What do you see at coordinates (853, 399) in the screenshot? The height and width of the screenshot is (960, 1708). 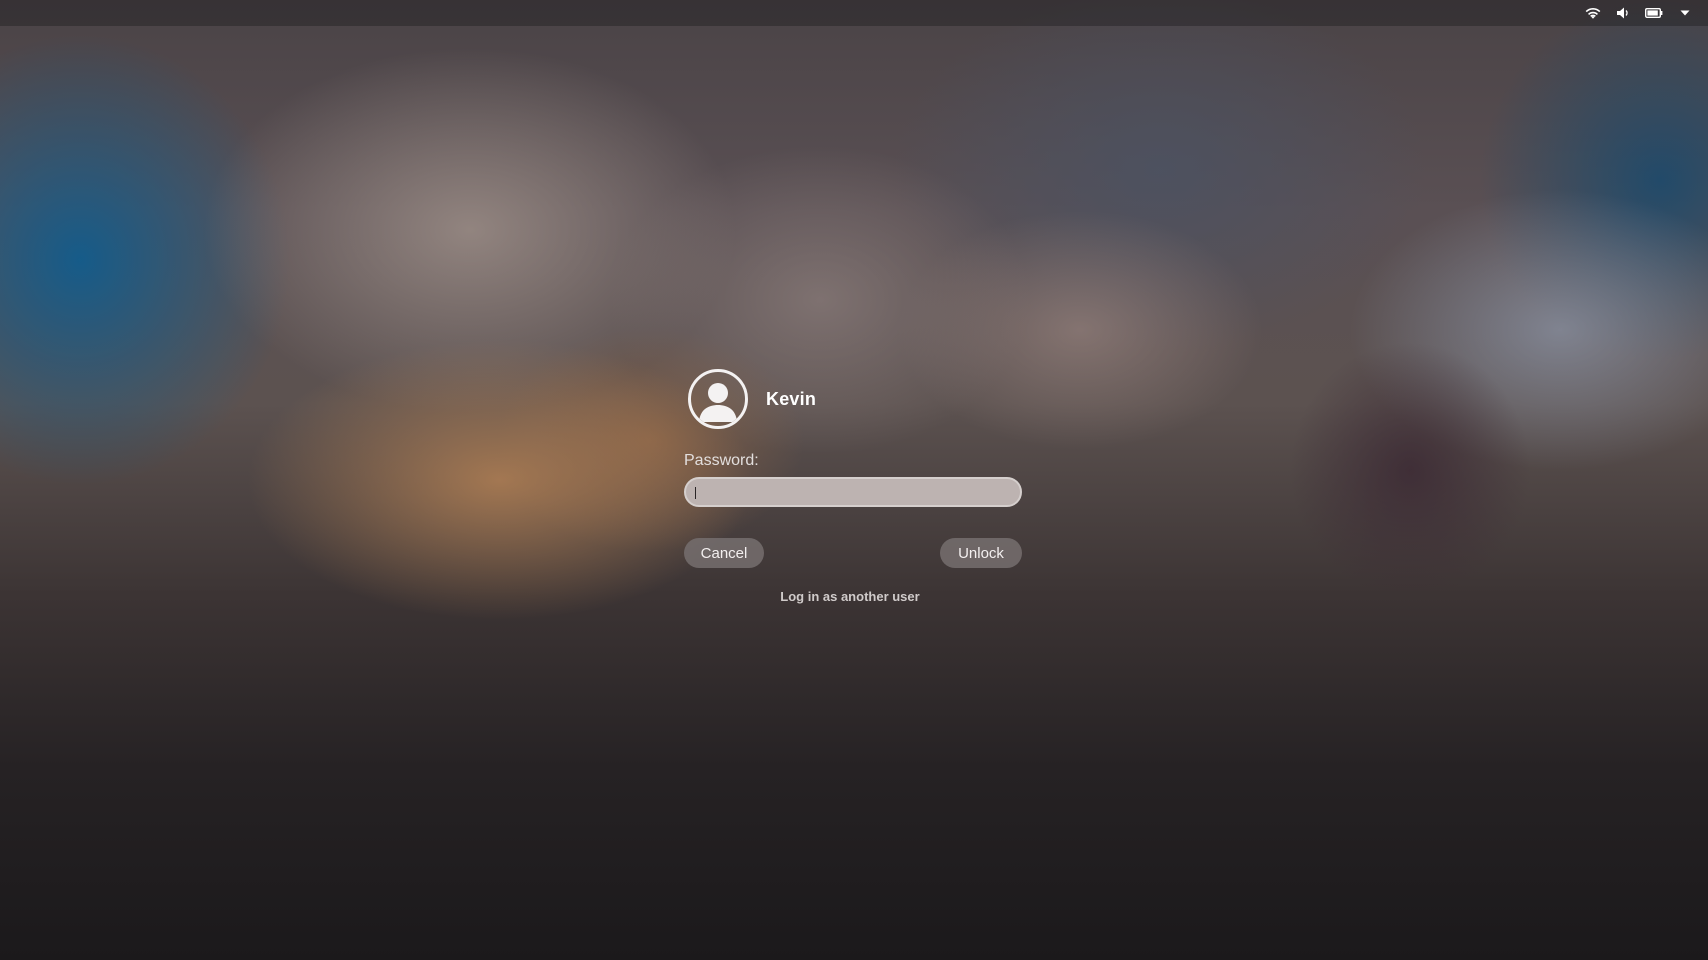 I see `user-row: Kevin` at bounding box center [853, 399].